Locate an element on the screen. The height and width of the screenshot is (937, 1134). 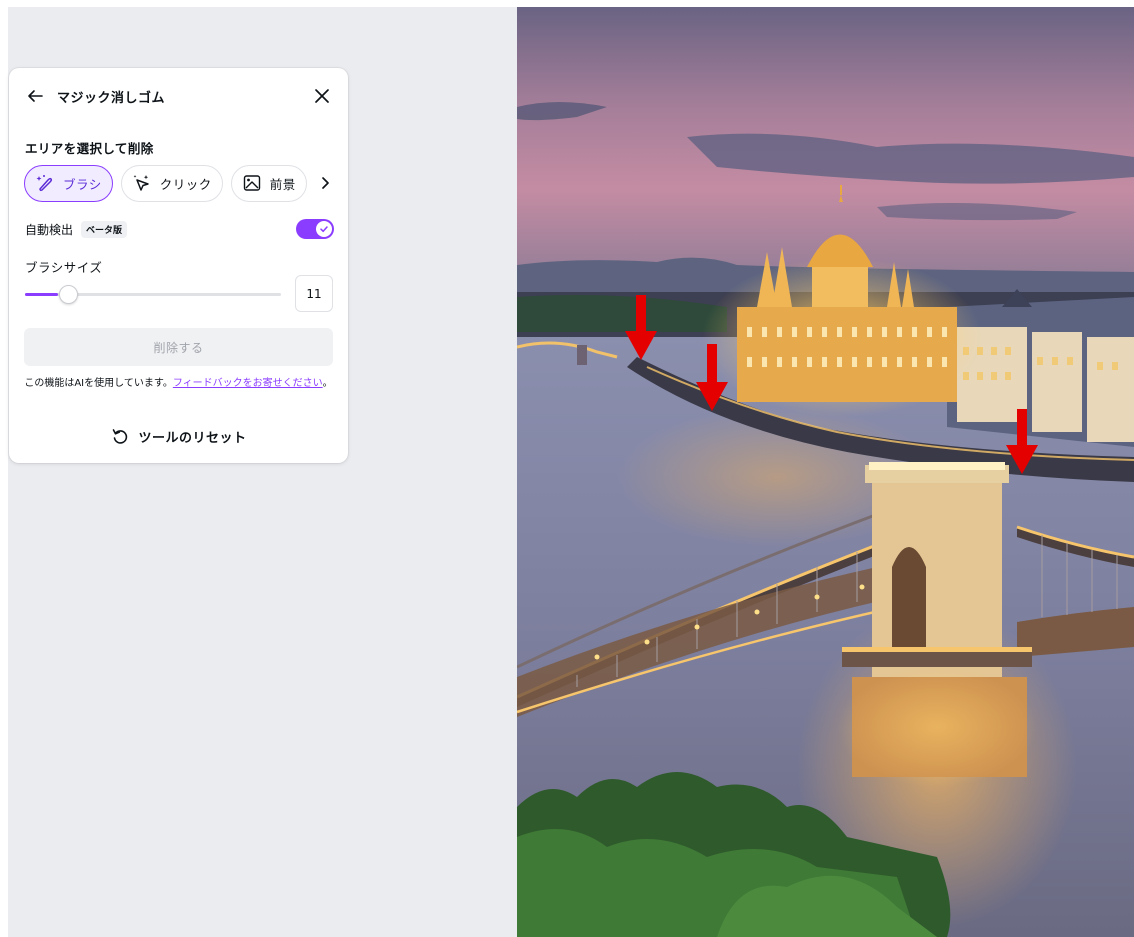
undo-icon is located at coordinates (120, 436).